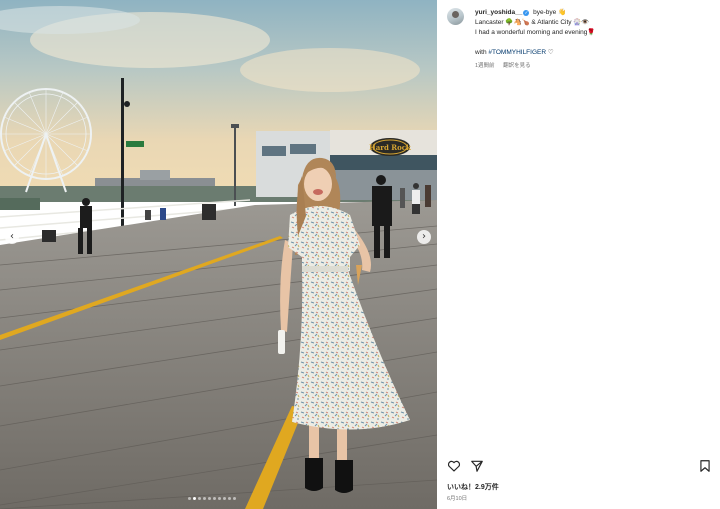  I want to click on hard-rock-sign: Hard Rock, so click(390, 147).